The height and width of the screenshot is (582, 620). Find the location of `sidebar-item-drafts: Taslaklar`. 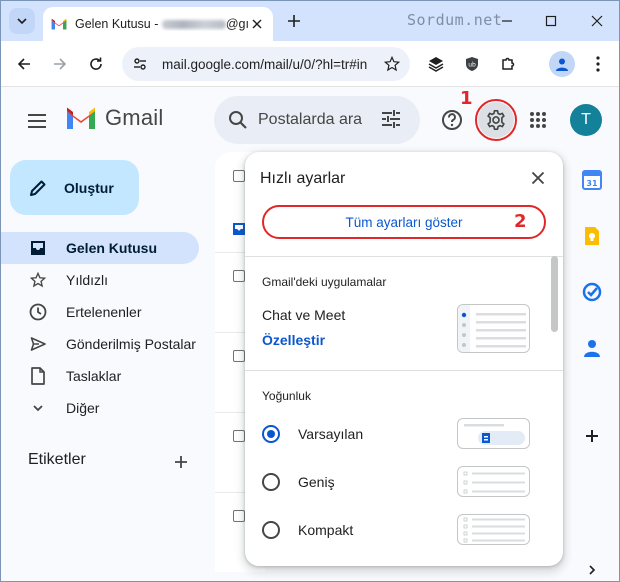

sidebar-item-drafts: Taslaklar is located at coordinates (100, 376).